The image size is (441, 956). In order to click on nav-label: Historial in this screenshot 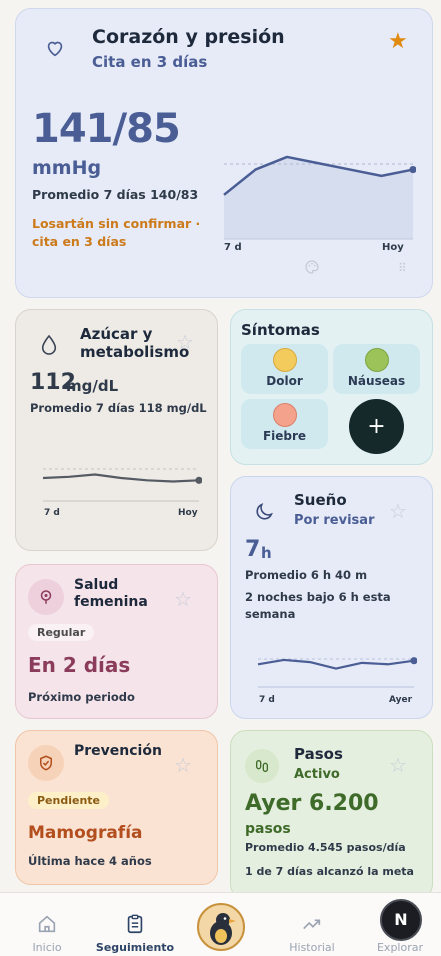, I will do `click(312, 947)`.